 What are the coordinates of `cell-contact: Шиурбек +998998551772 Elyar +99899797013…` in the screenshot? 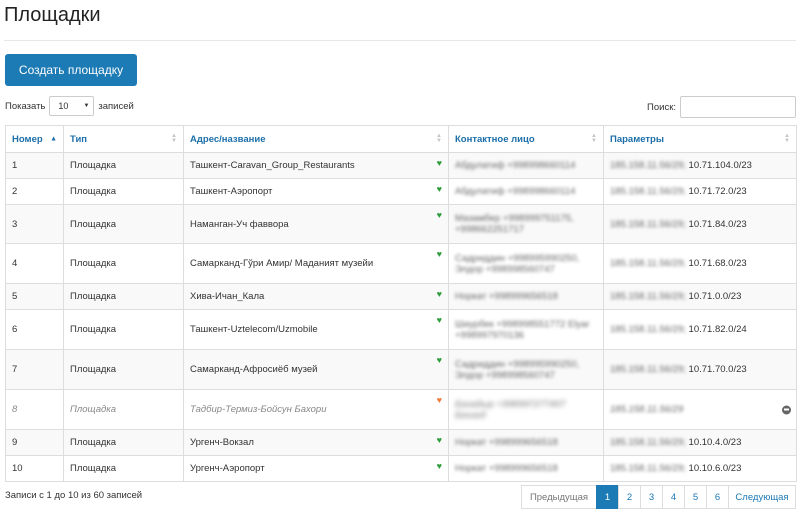 It's located at (526, 329).